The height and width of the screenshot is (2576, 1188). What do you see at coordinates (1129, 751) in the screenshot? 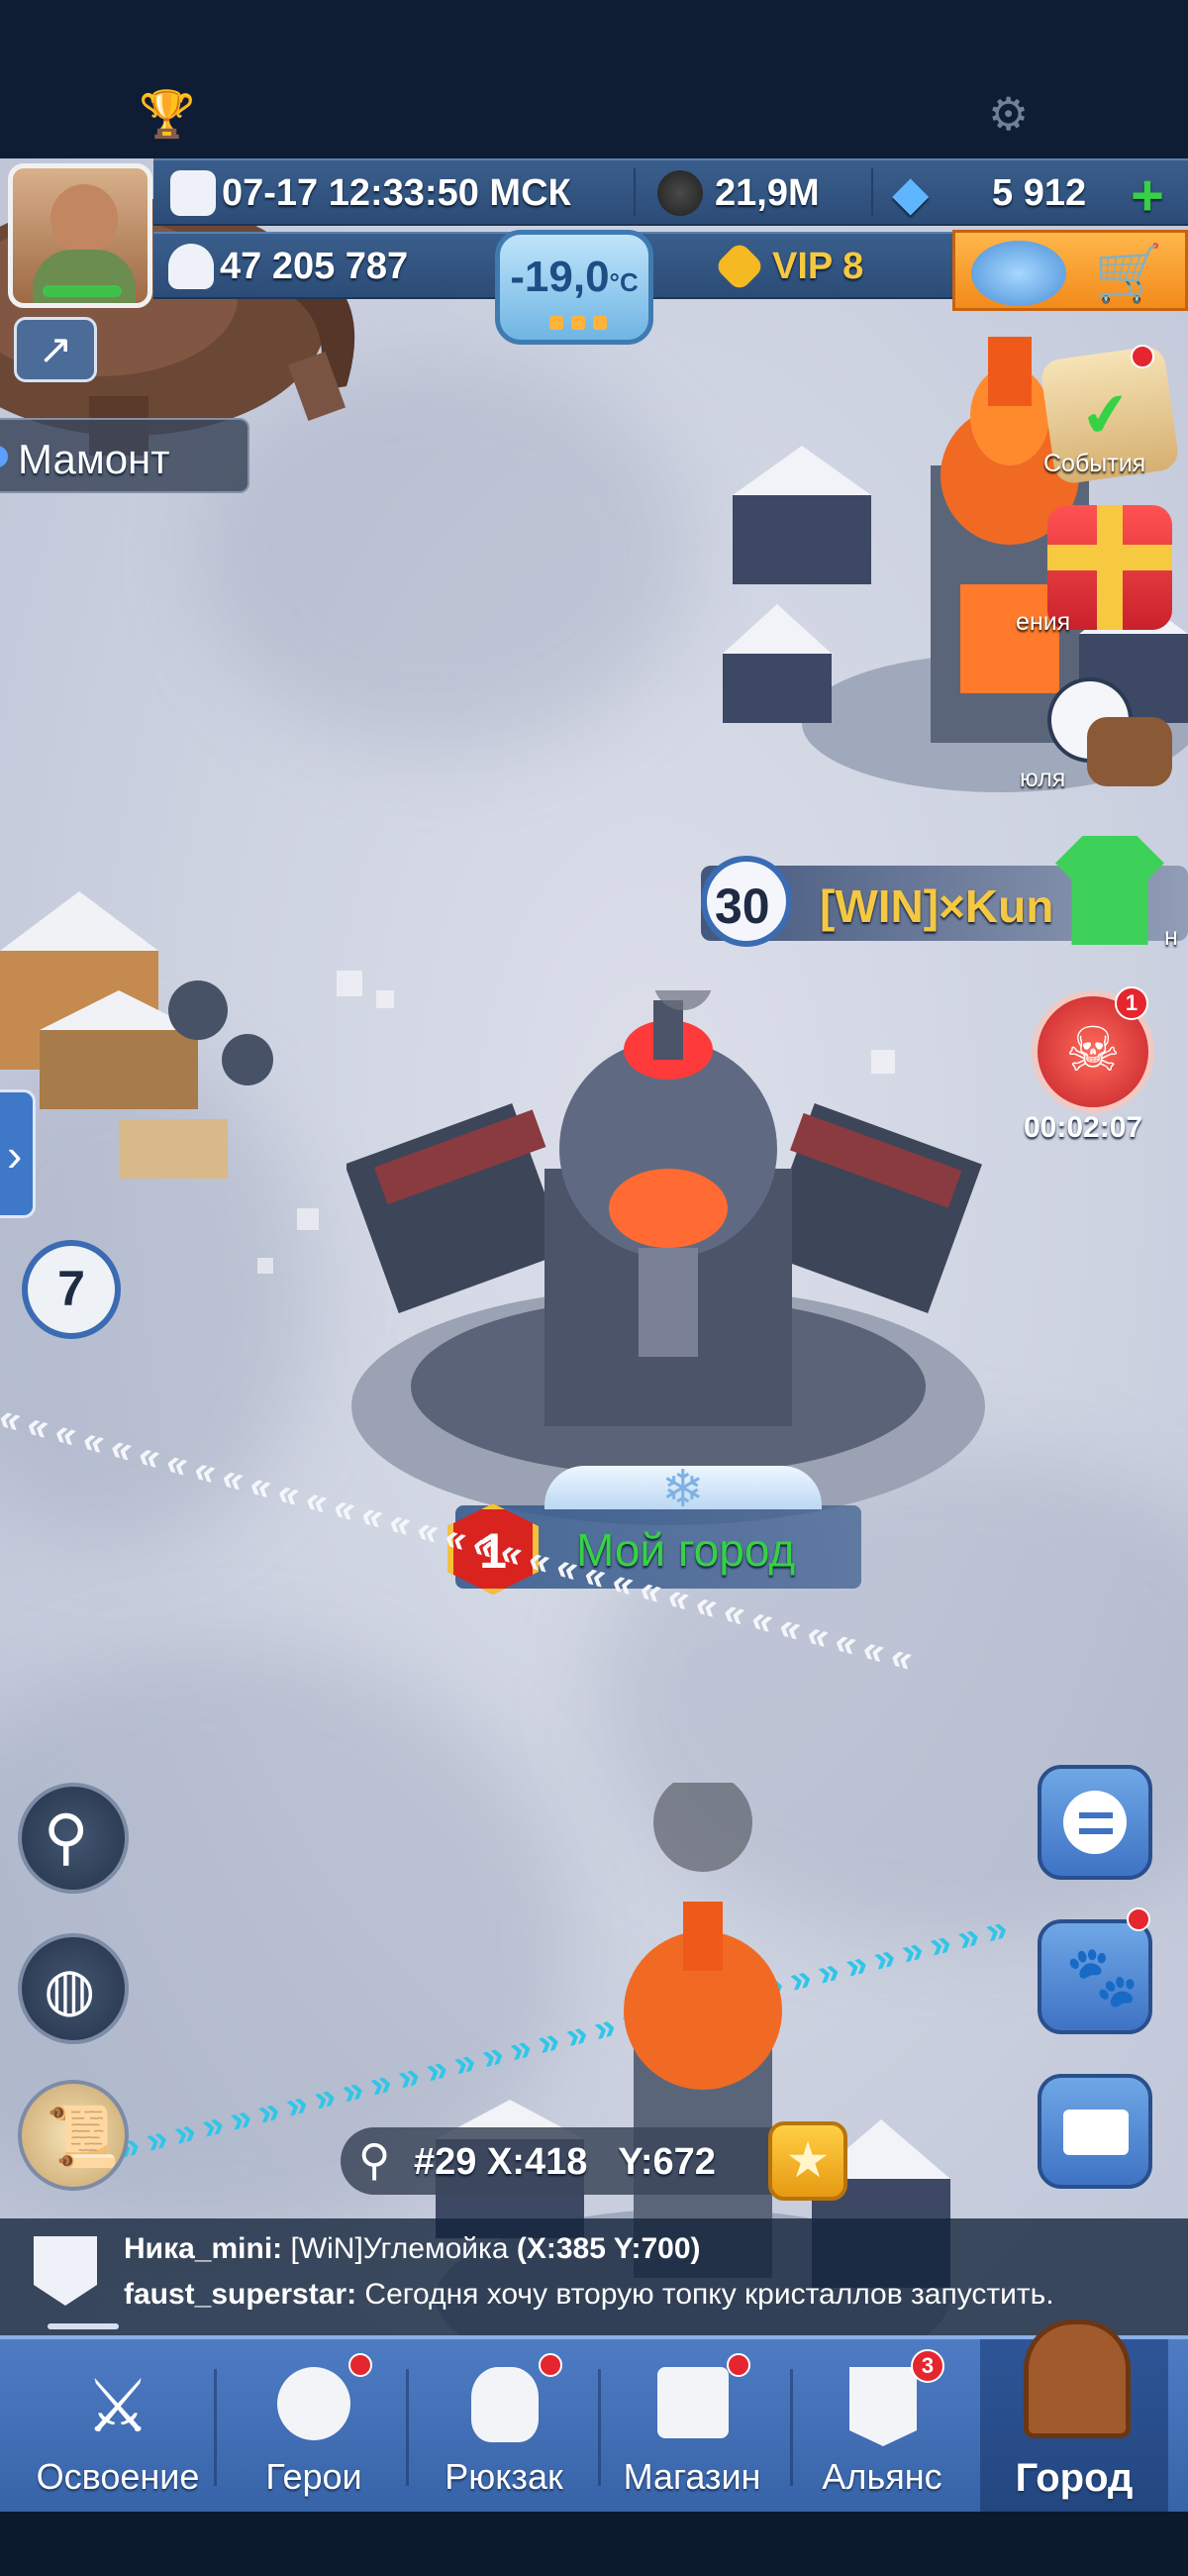
I see `football-boot-icon` at bounding box center [1129, 751].